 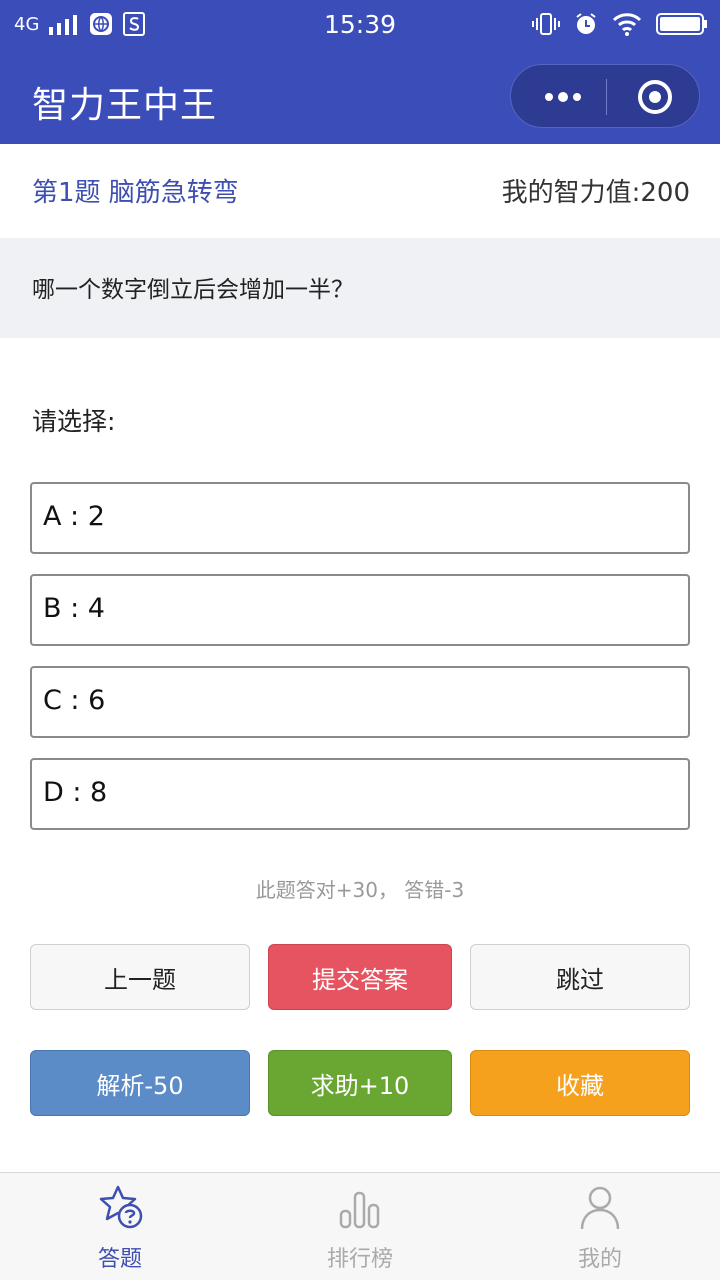 I want to click on question-text: 哪一个数字倒立后会增加一半？, so click(x=193, y=290).